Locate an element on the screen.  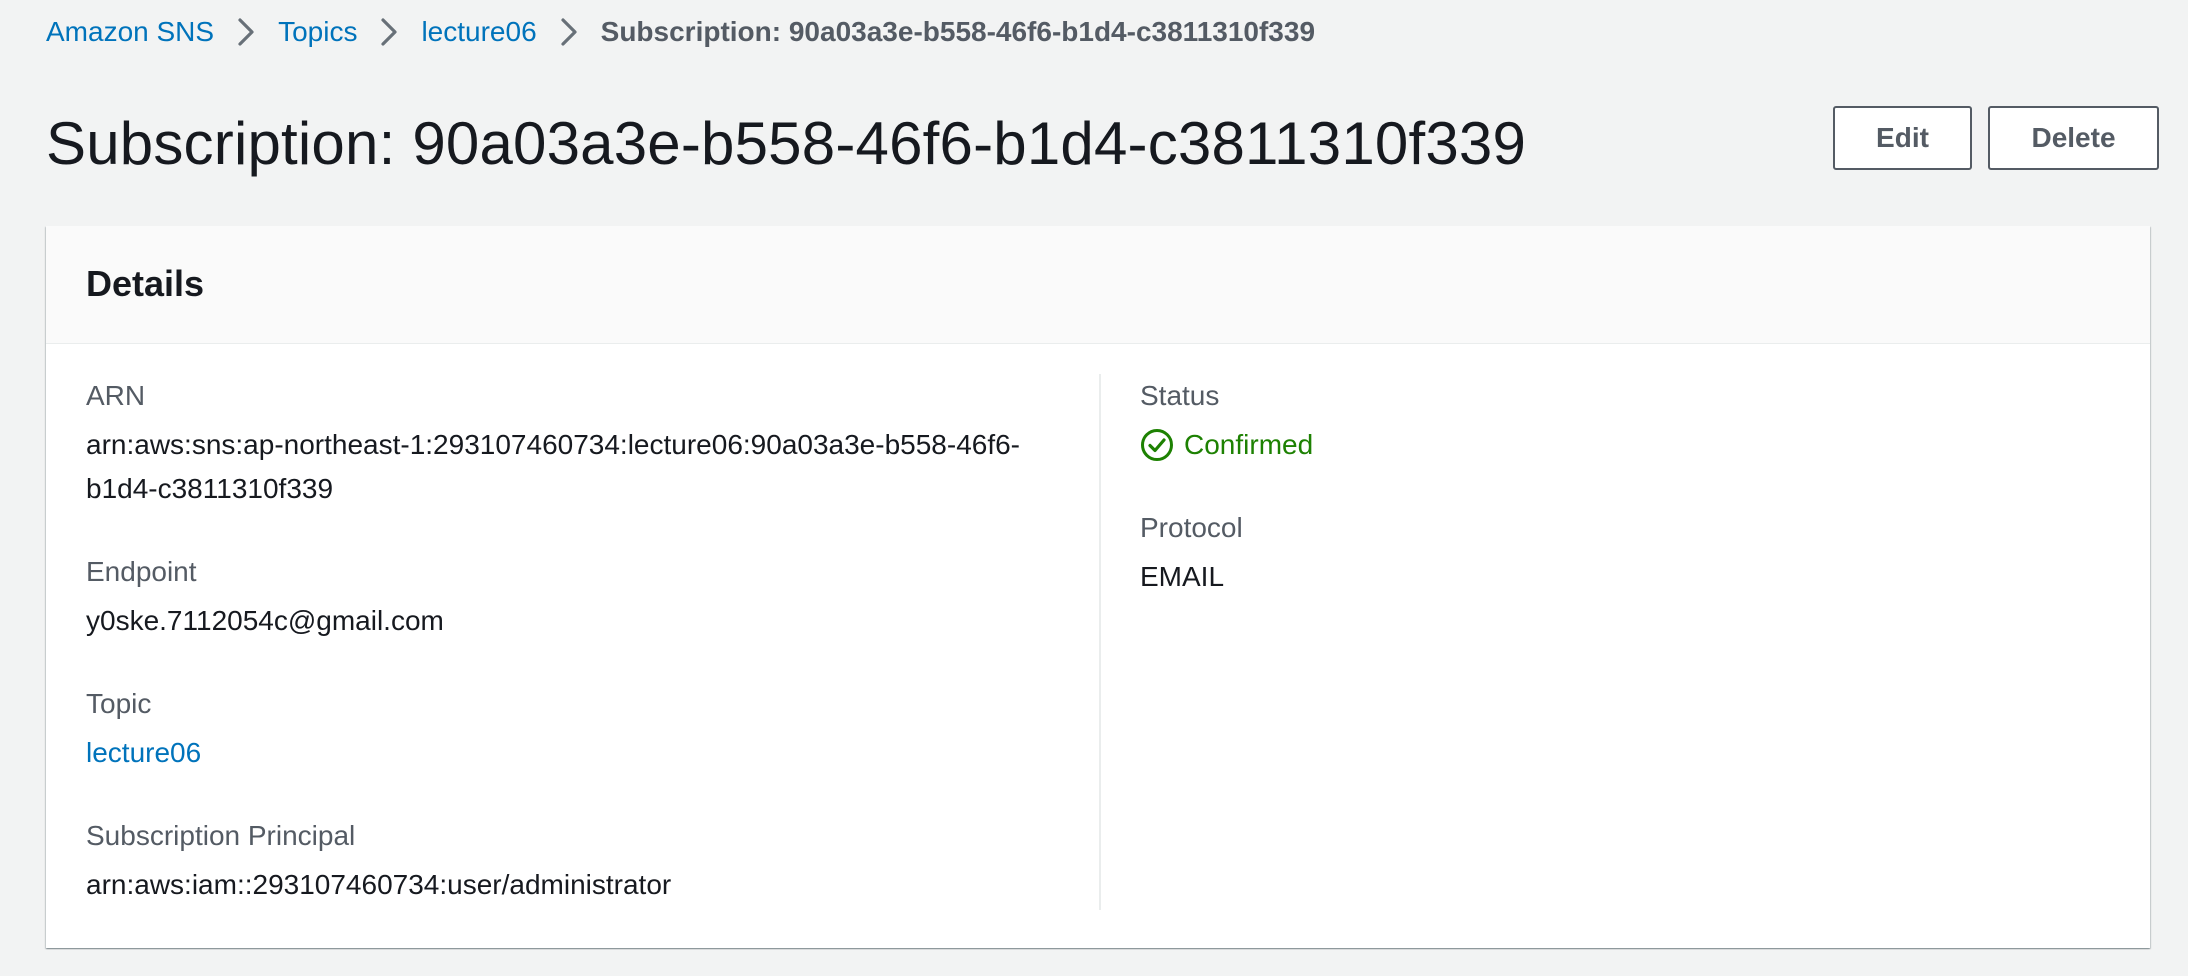
breadcrumb-lecture06: lecture06 is located at coordinates (478, 32).